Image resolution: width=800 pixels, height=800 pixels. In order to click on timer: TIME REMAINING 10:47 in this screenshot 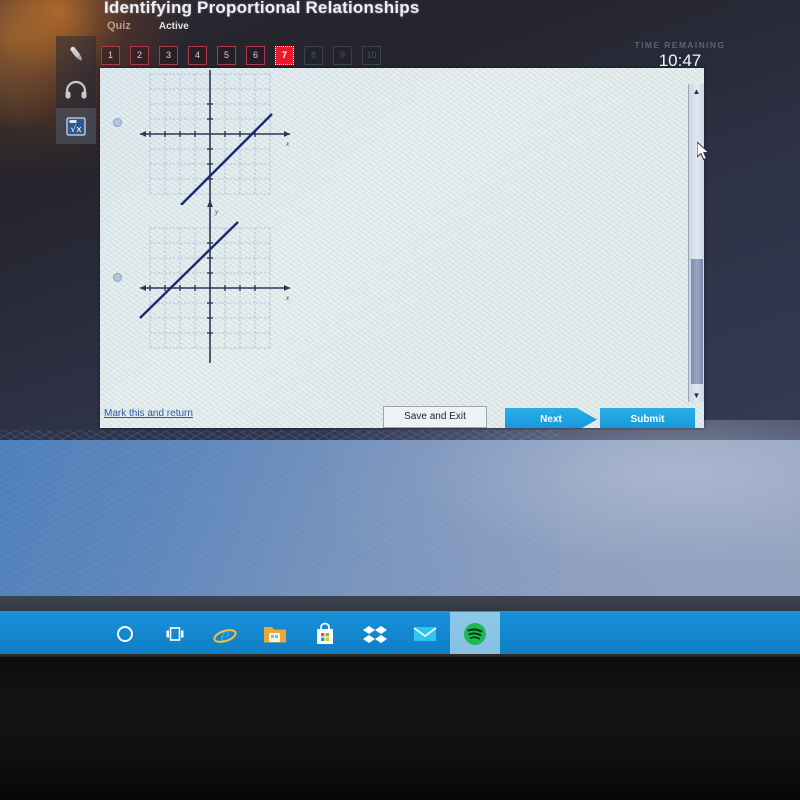, I will do `click(680, 55)`.